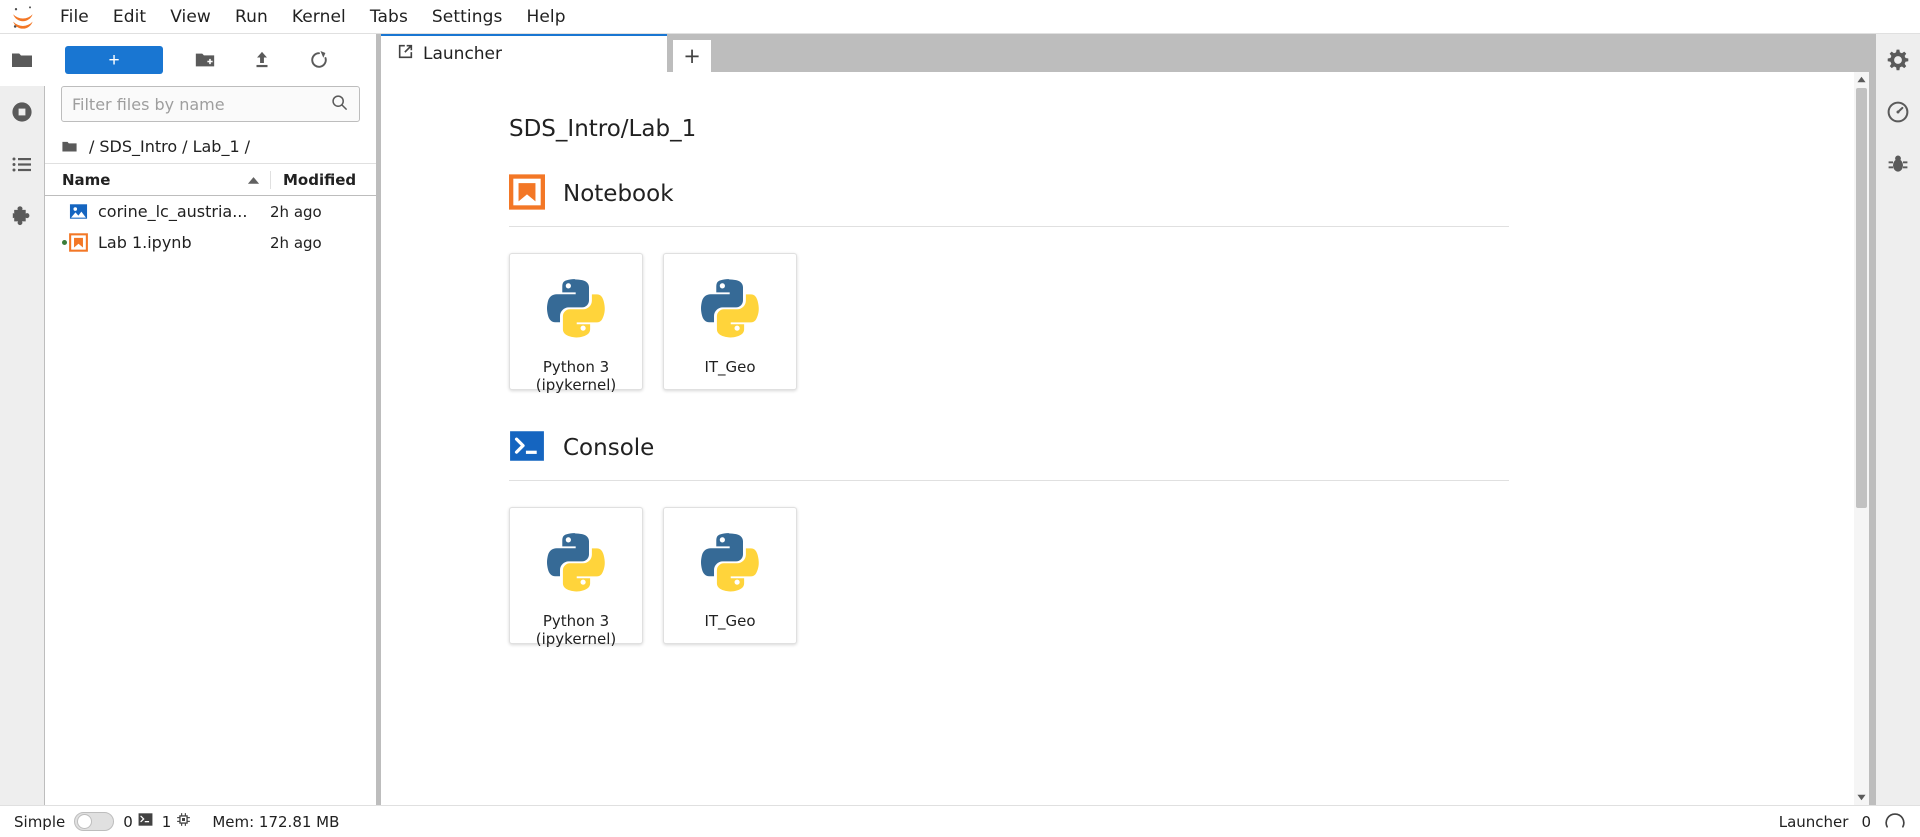 The width and height of the screenshot is (1920, 837). I want to click on section-title: Console, so click(609, 448).